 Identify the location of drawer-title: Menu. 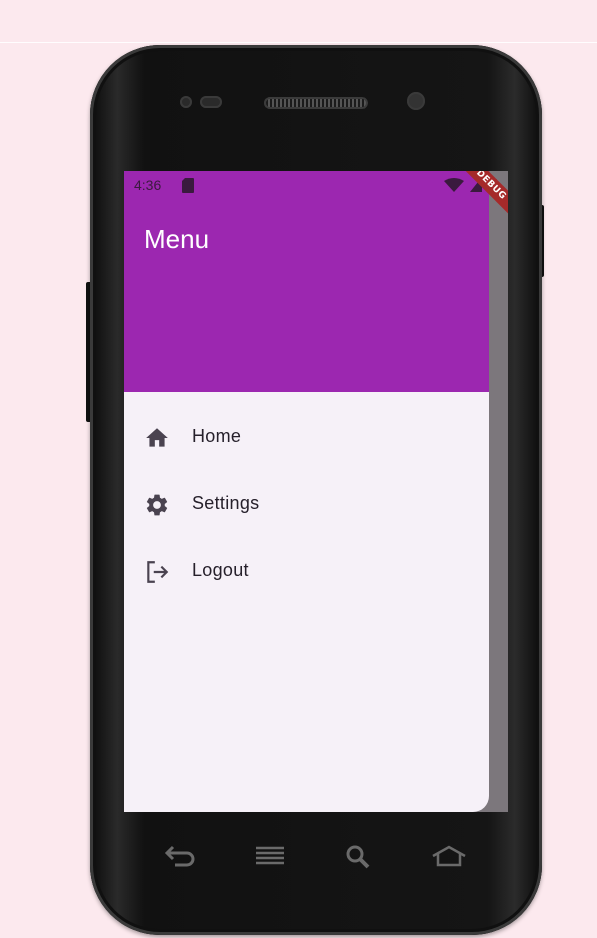
(177, 239).